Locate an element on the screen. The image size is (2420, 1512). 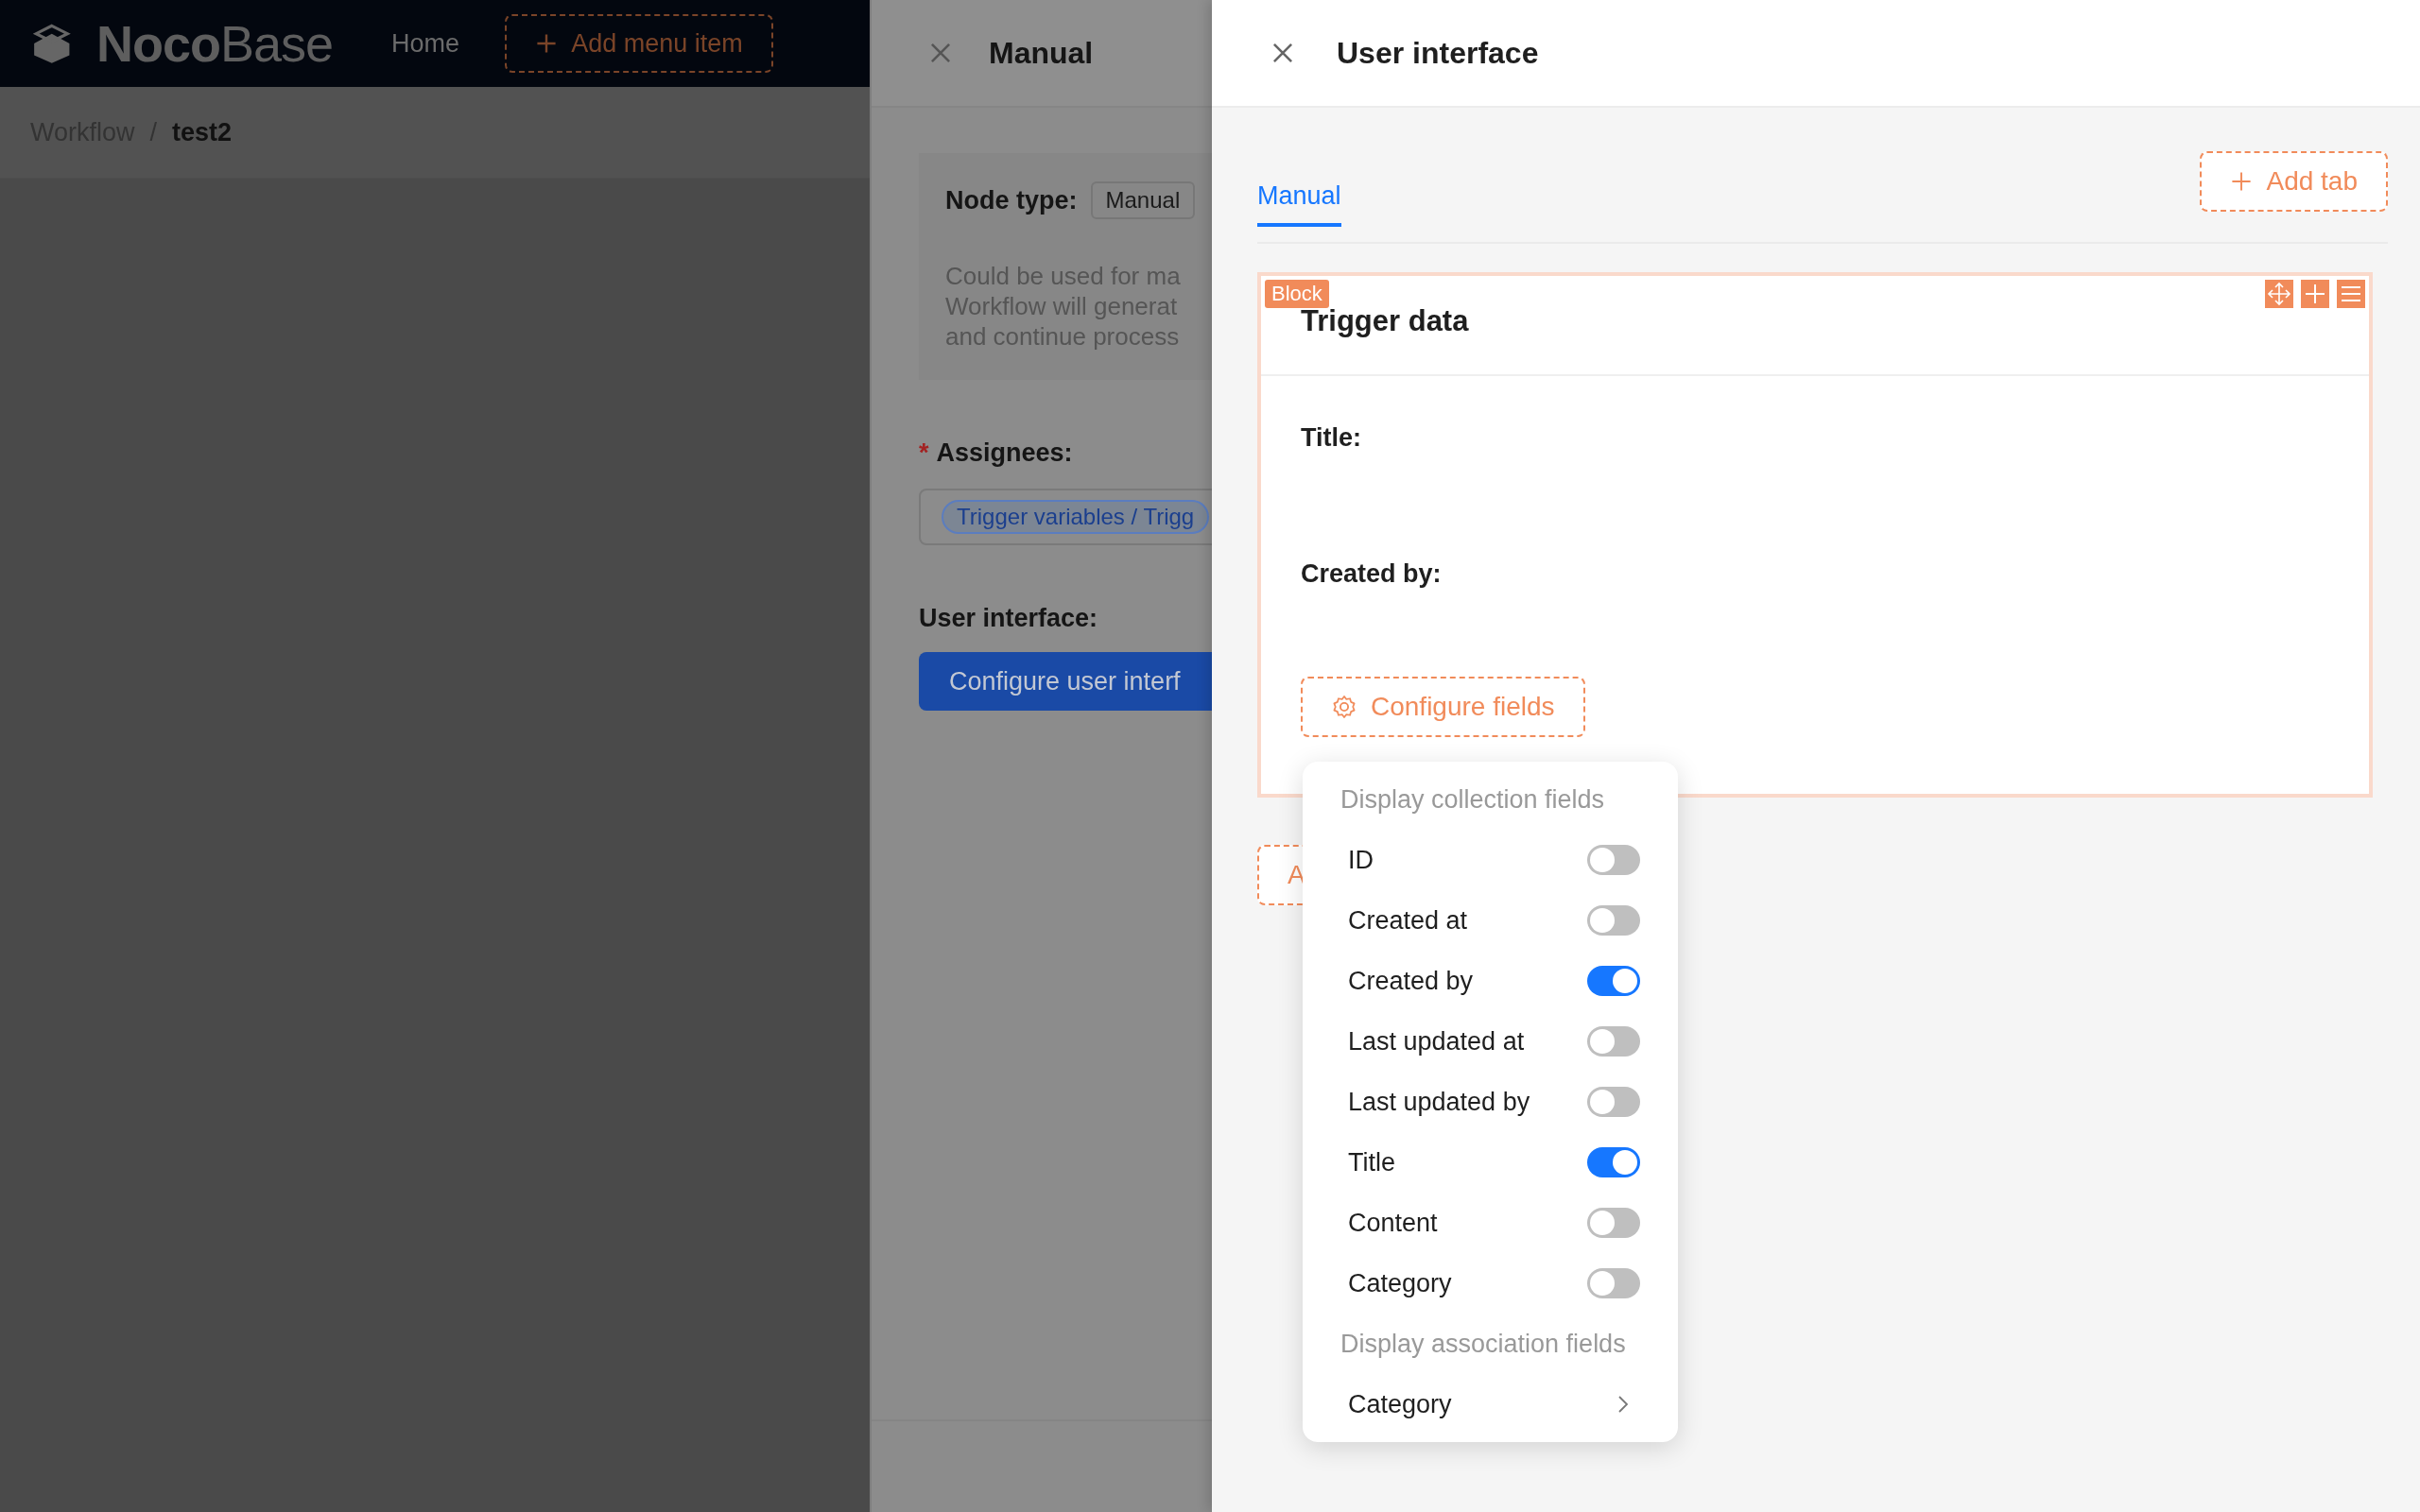
add-icon is located at coordinates (2315, 294).